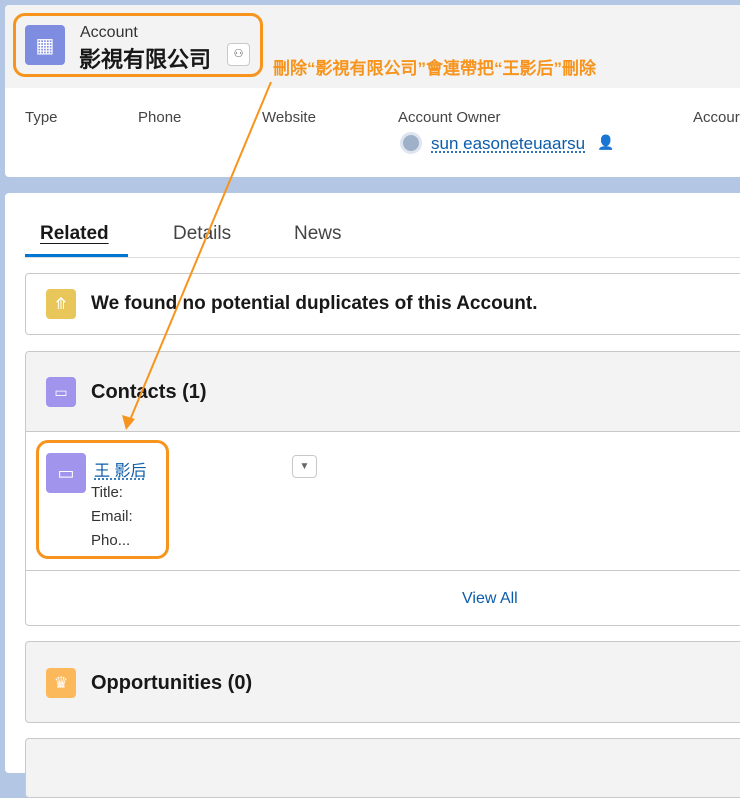  Describe the element at coordinates (197, 255) in the screenshot. I see `annotation-arrow` at that location.